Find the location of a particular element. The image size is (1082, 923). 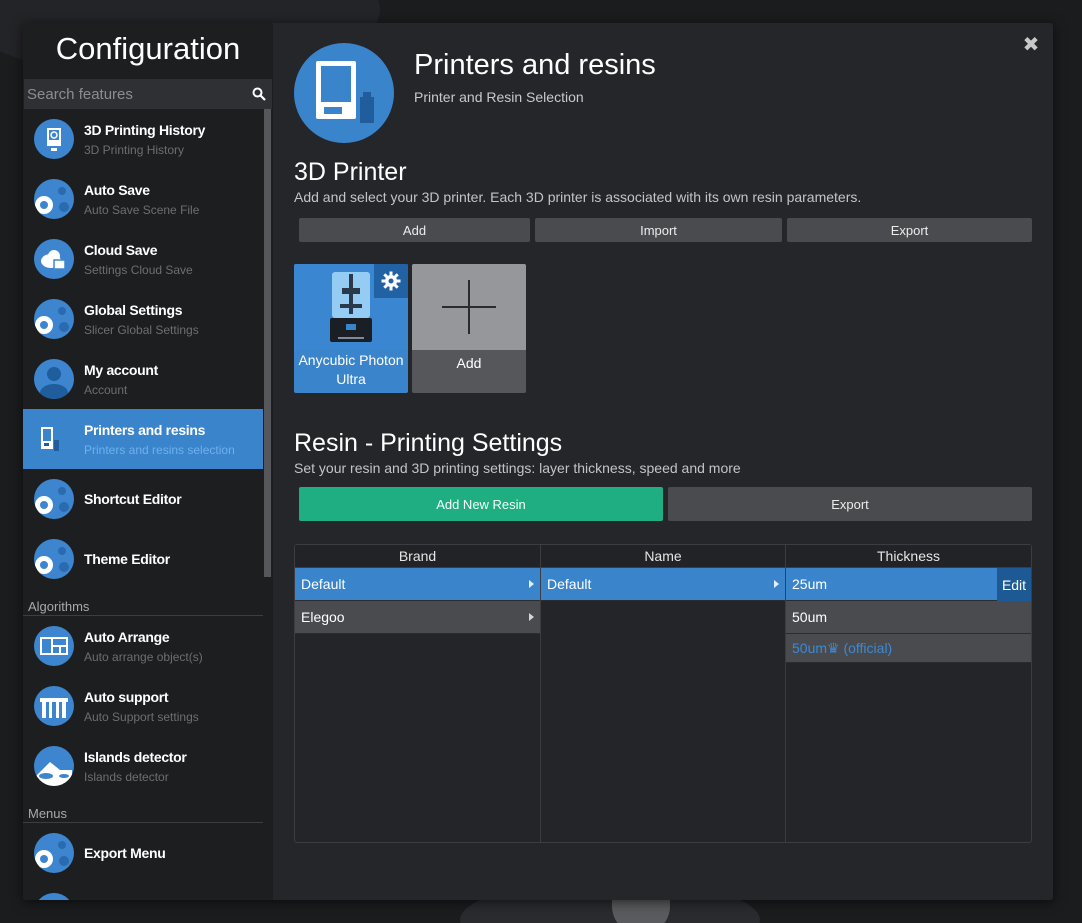

sidebar-item-subtitle: Auto Save Scene File is located at coordinates (142, 209).